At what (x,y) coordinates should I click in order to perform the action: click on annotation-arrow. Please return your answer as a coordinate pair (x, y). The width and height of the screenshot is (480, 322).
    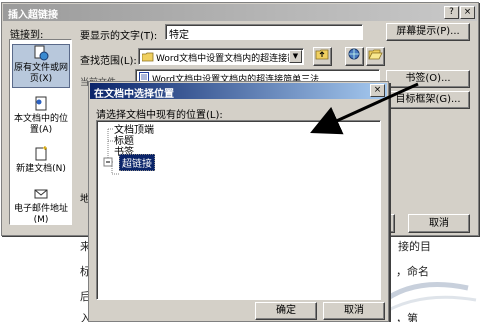
    Looking at the image, I should click on (364, 108).